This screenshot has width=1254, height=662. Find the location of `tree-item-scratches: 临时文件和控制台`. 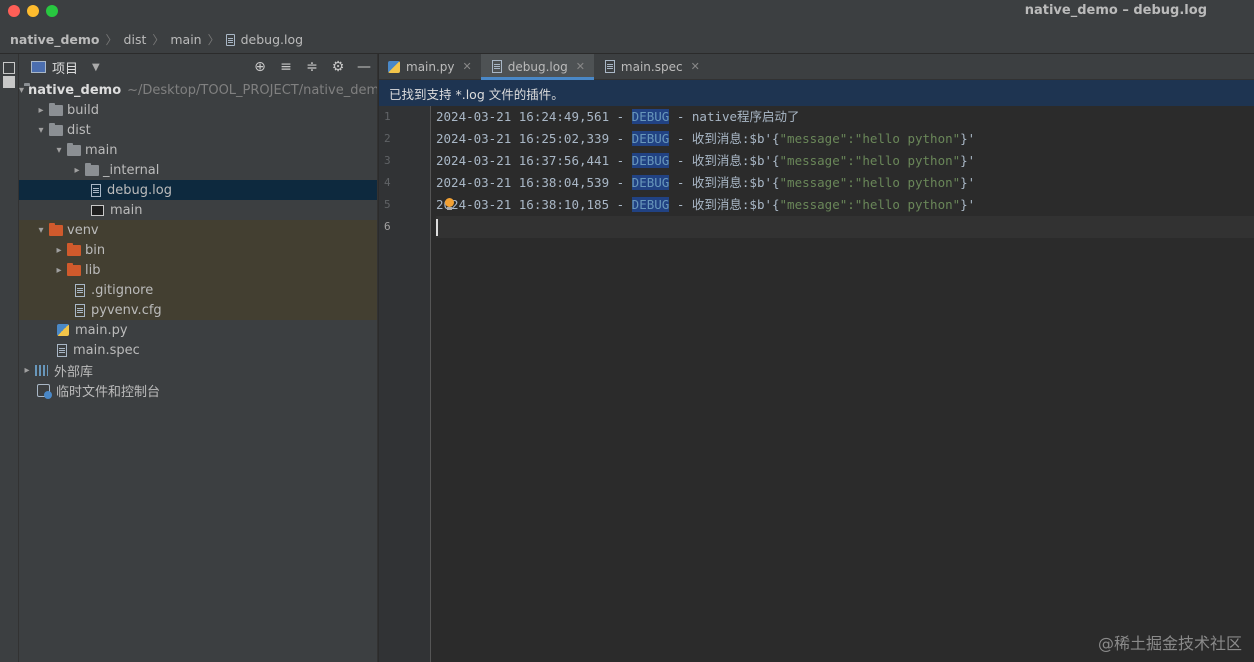

tree-item-scratches: 临时文件和控制台 is located at coordinates (198, 390).